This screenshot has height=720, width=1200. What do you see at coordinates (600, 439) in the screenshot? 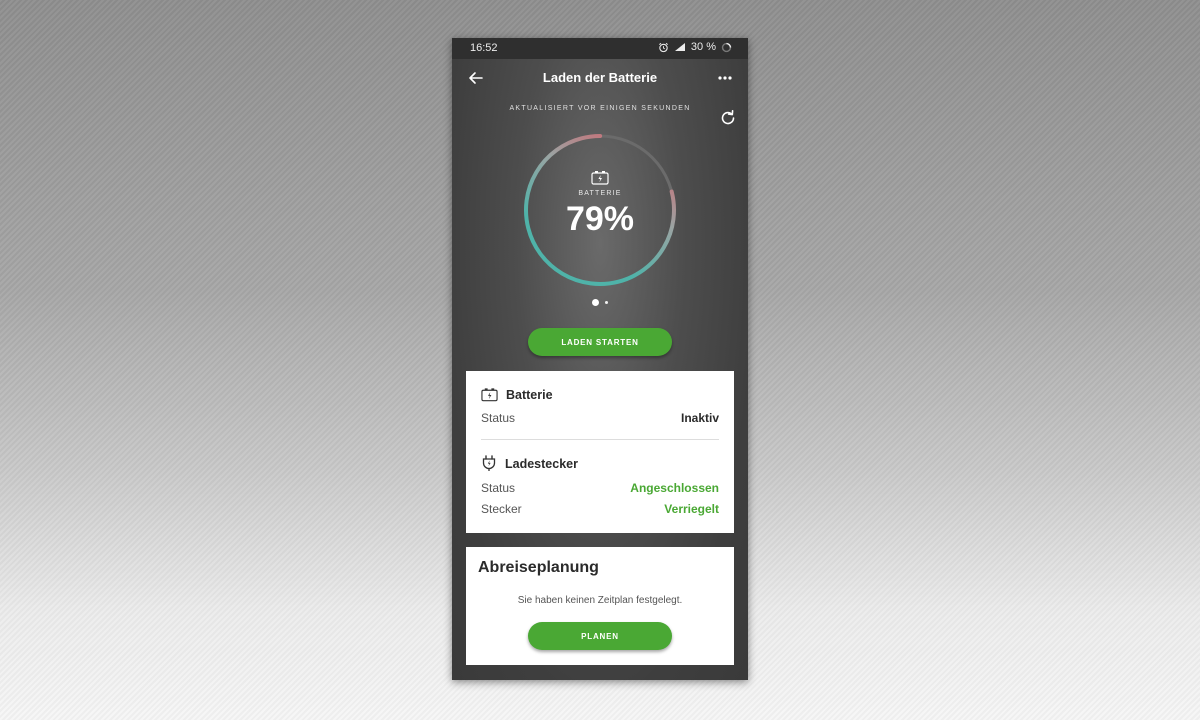
I see `section-divider` at bounding box center [600, 439].